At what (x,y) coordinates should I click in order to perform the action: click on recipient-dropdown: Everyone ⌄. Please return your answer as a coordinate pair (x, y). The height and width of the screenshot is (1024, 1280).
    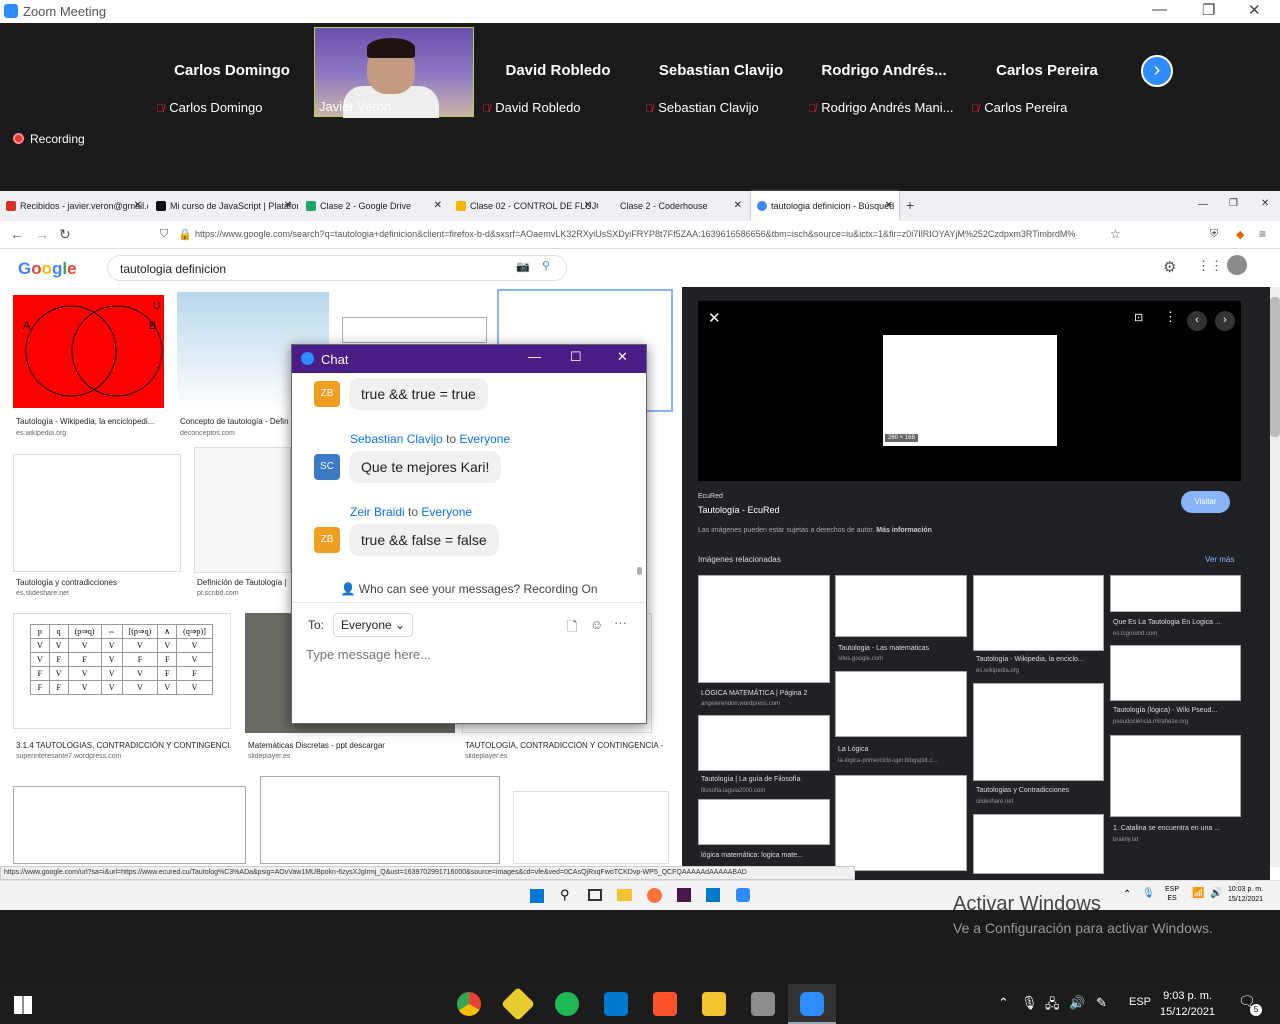
    Looking at the image, I should click on (373, 625).